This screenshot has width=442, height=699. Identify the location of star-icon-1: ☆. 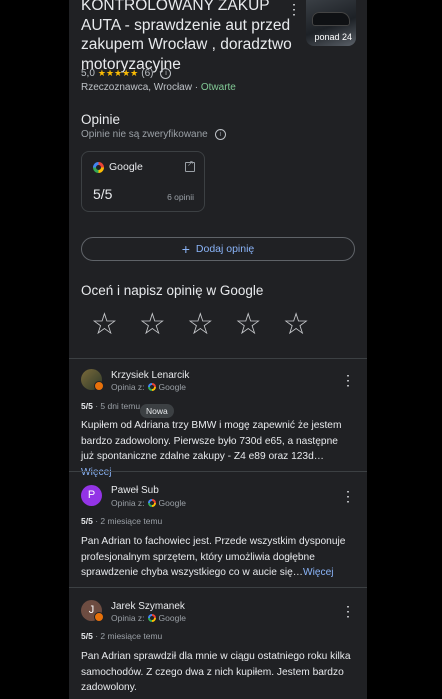
(104, 325).